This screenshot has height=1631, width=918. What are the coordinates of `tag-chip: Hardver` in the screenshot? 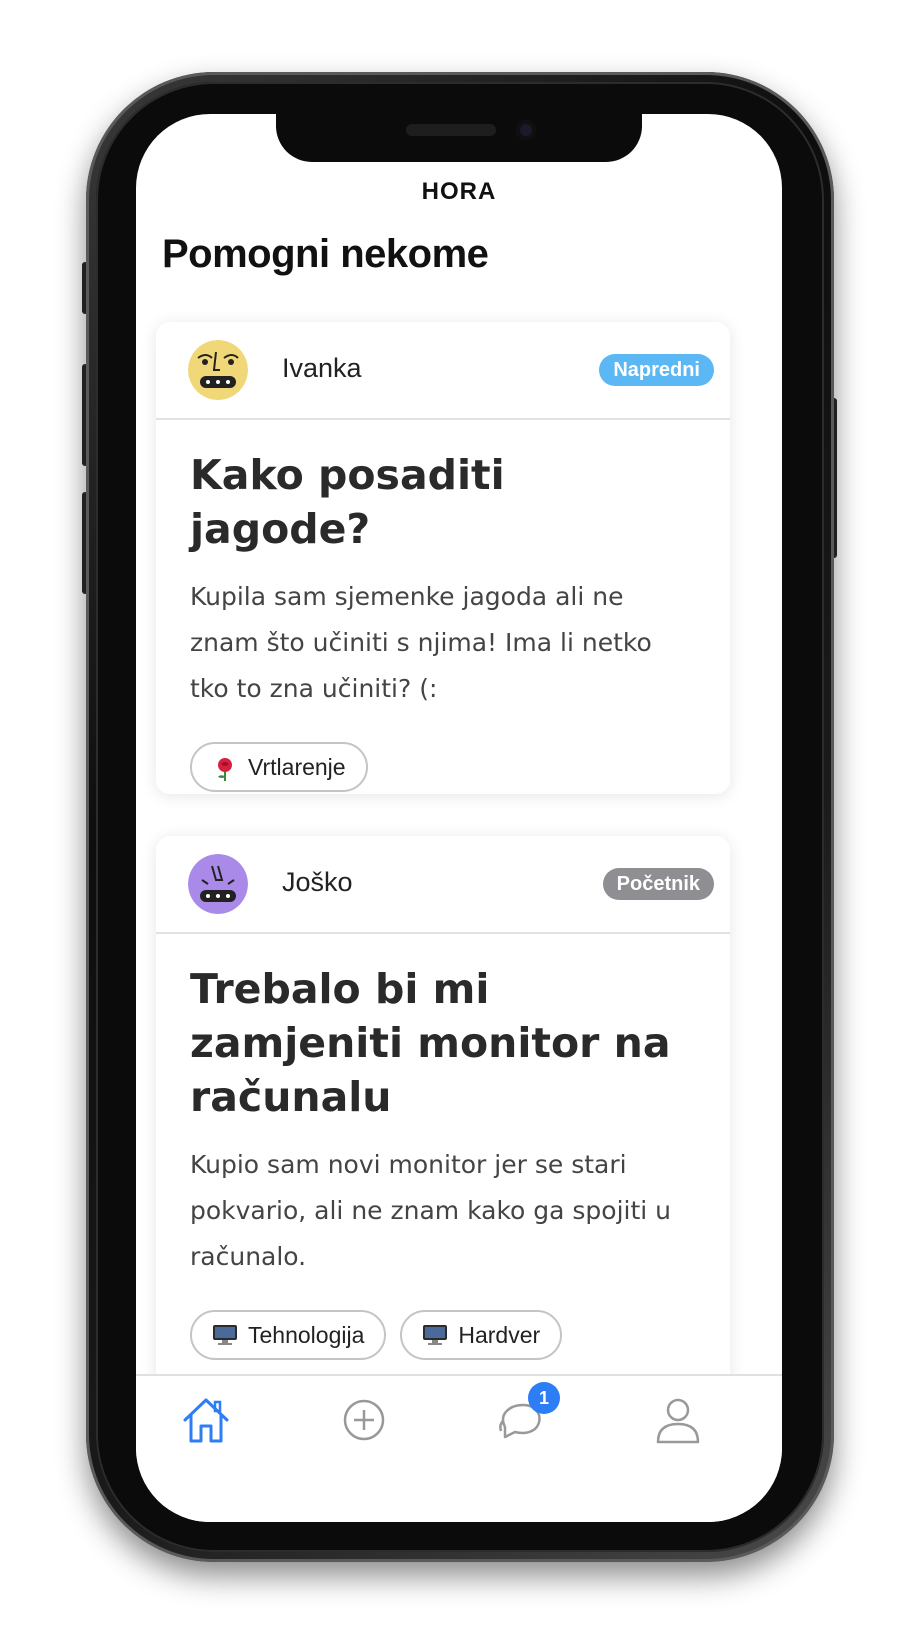 It's located at (481, 1335).